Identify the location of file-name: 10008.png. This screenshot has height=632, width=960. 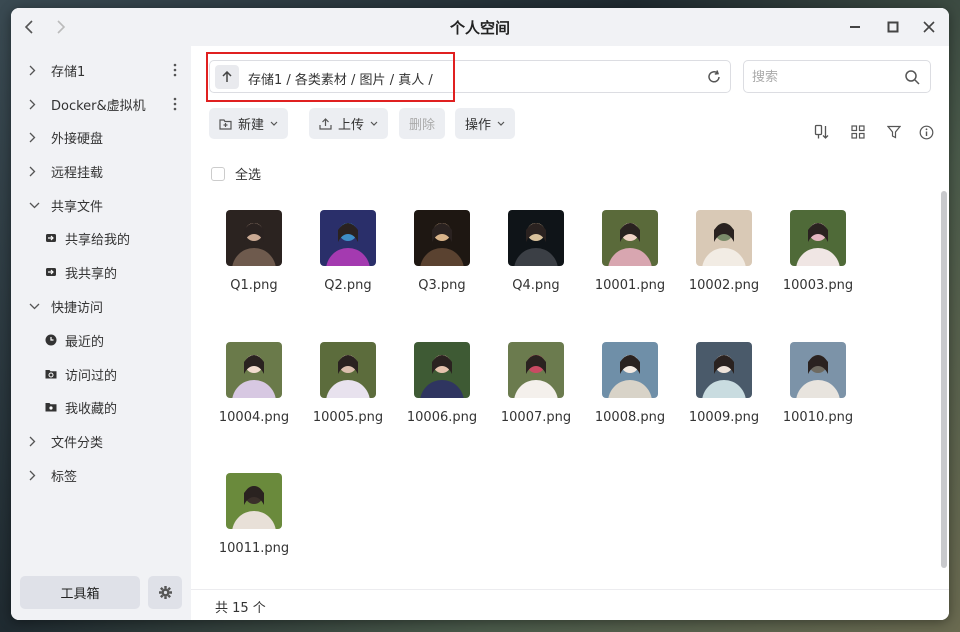
(630, 417).